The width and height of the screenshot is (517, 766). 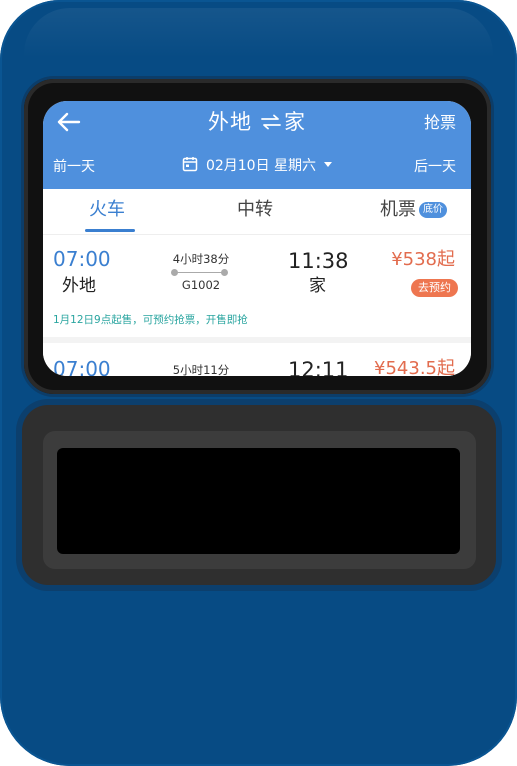 I want to click on date-label: 02月10日 星期六, so click(x=261, y=166).